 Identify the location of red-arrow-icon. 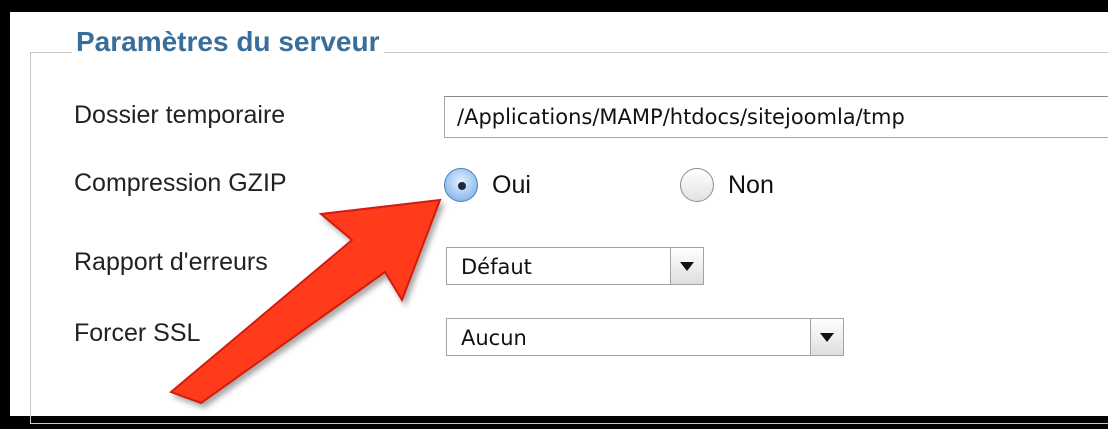
(305, 301).